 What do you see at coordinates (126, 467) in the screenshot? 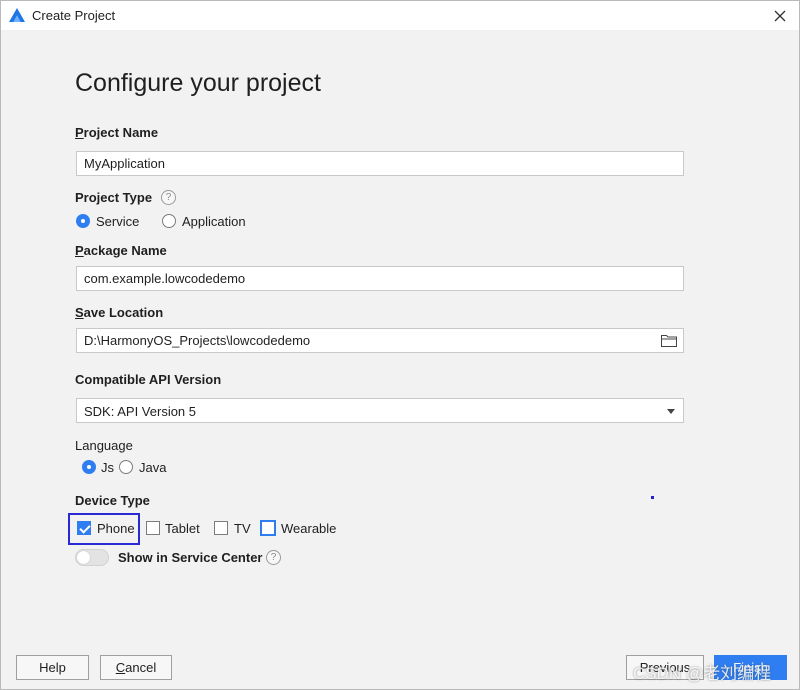
I see `radio-java` at bounding box center [126, 467].